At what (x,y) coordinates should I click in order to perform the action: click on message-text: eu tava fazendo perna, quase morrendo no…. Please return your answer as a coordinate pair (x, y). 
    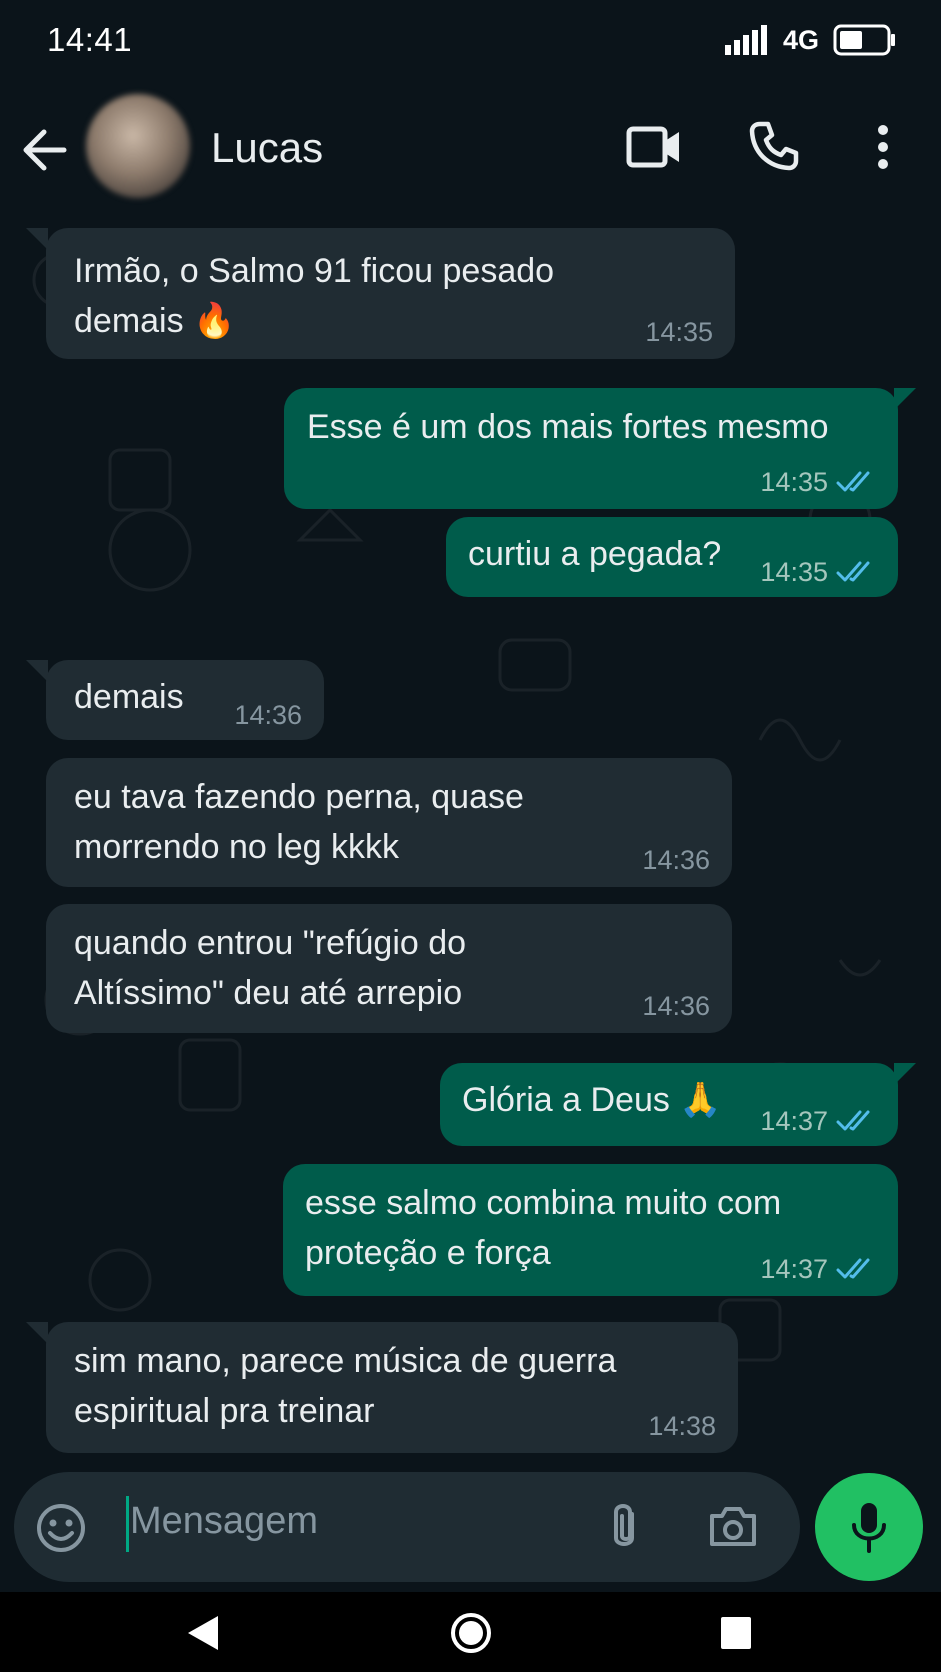
    Looking at the image, I should click on (299, 822).